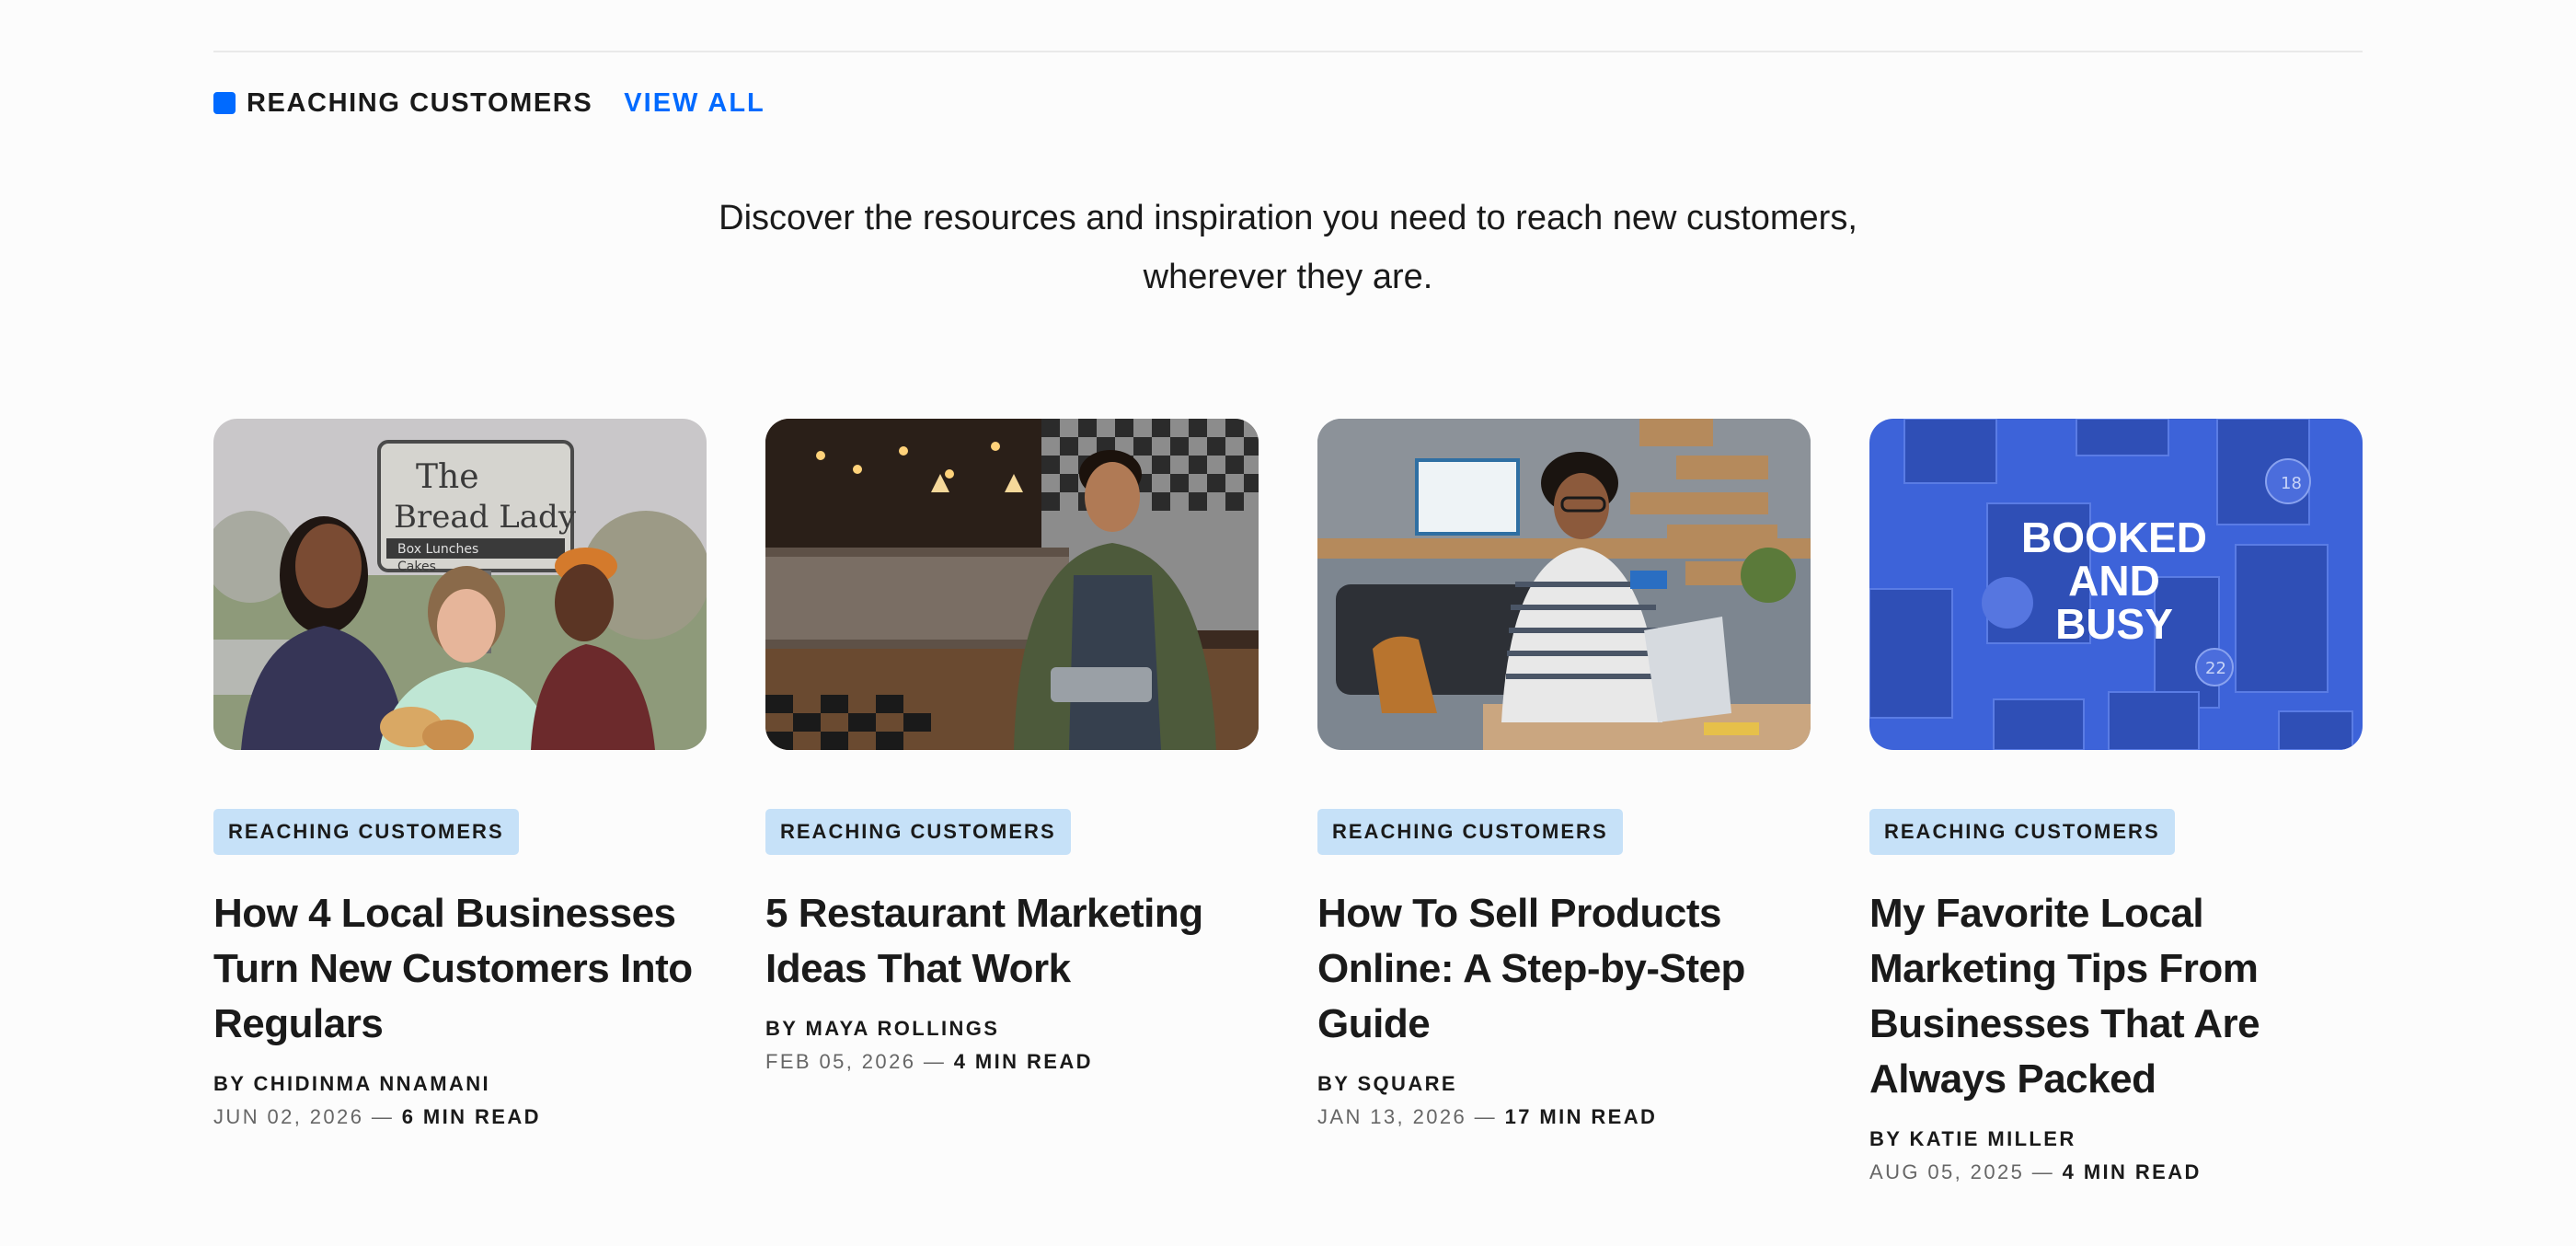 The width and height of the screenshot is (2576, 1246). I want to click on badge-number-22: 22, so click(2215, 668).